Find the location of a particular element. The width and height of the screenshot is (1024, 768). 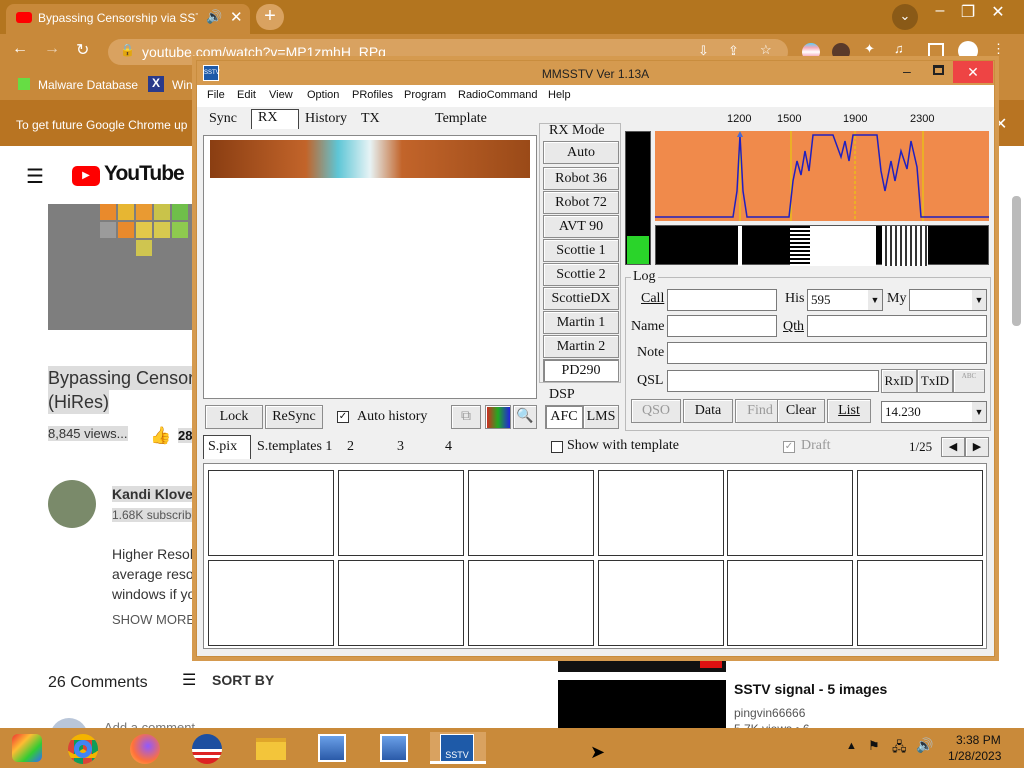

chrome-menu-icon: ⋮ is located at coordinates (998, 49).